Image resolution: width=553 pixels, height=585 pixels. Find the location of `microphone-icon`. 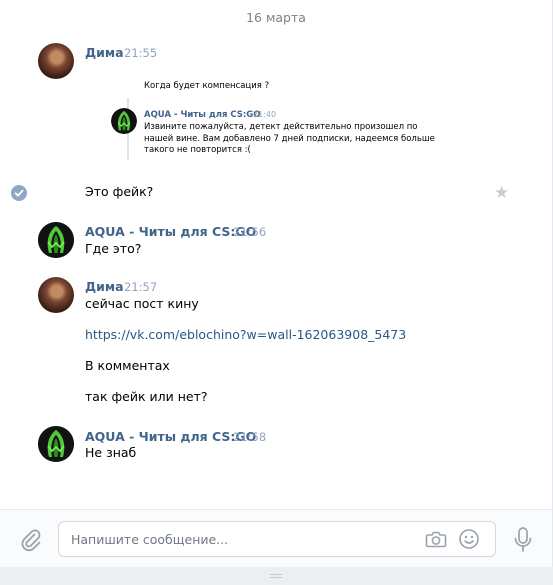

microphone-icon is located at coordinates (523, 540).